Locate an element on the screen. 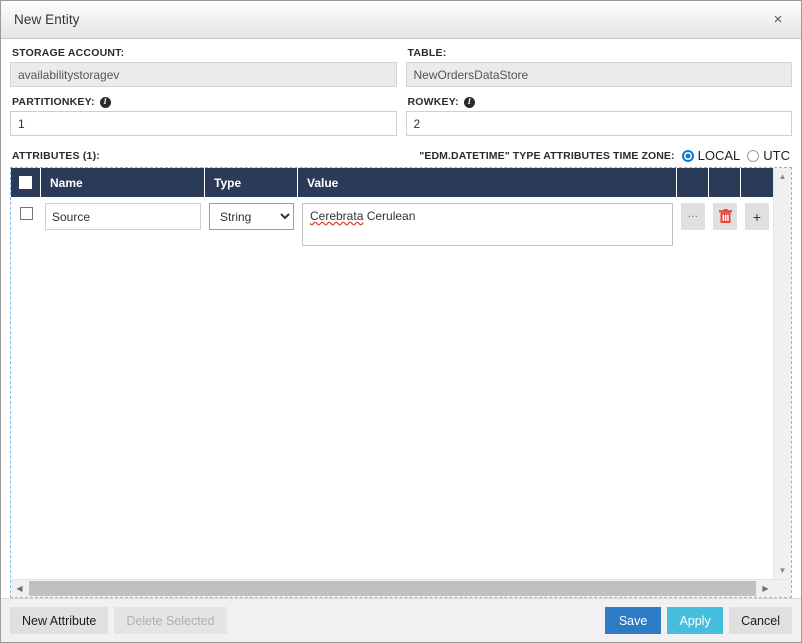 The width and height of the screenshot is (802, 643). identity-fields: STORAGE ACCOUNT: TABLE: is located at coordinates (401, 67).